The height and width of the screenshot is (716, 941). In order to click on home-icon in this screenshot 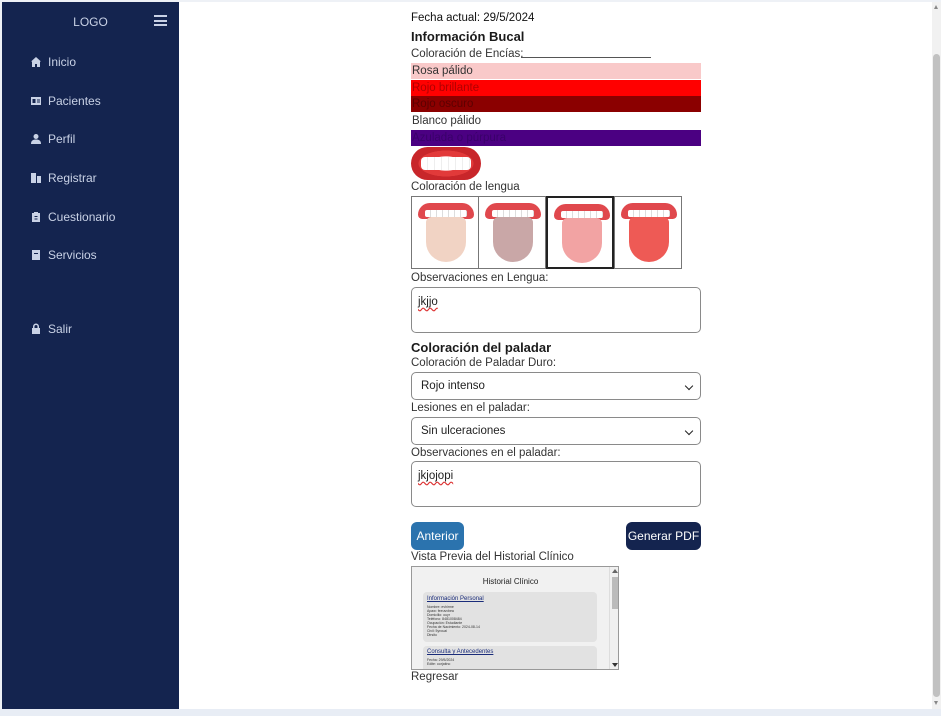, I will do `click(36, 62)`.